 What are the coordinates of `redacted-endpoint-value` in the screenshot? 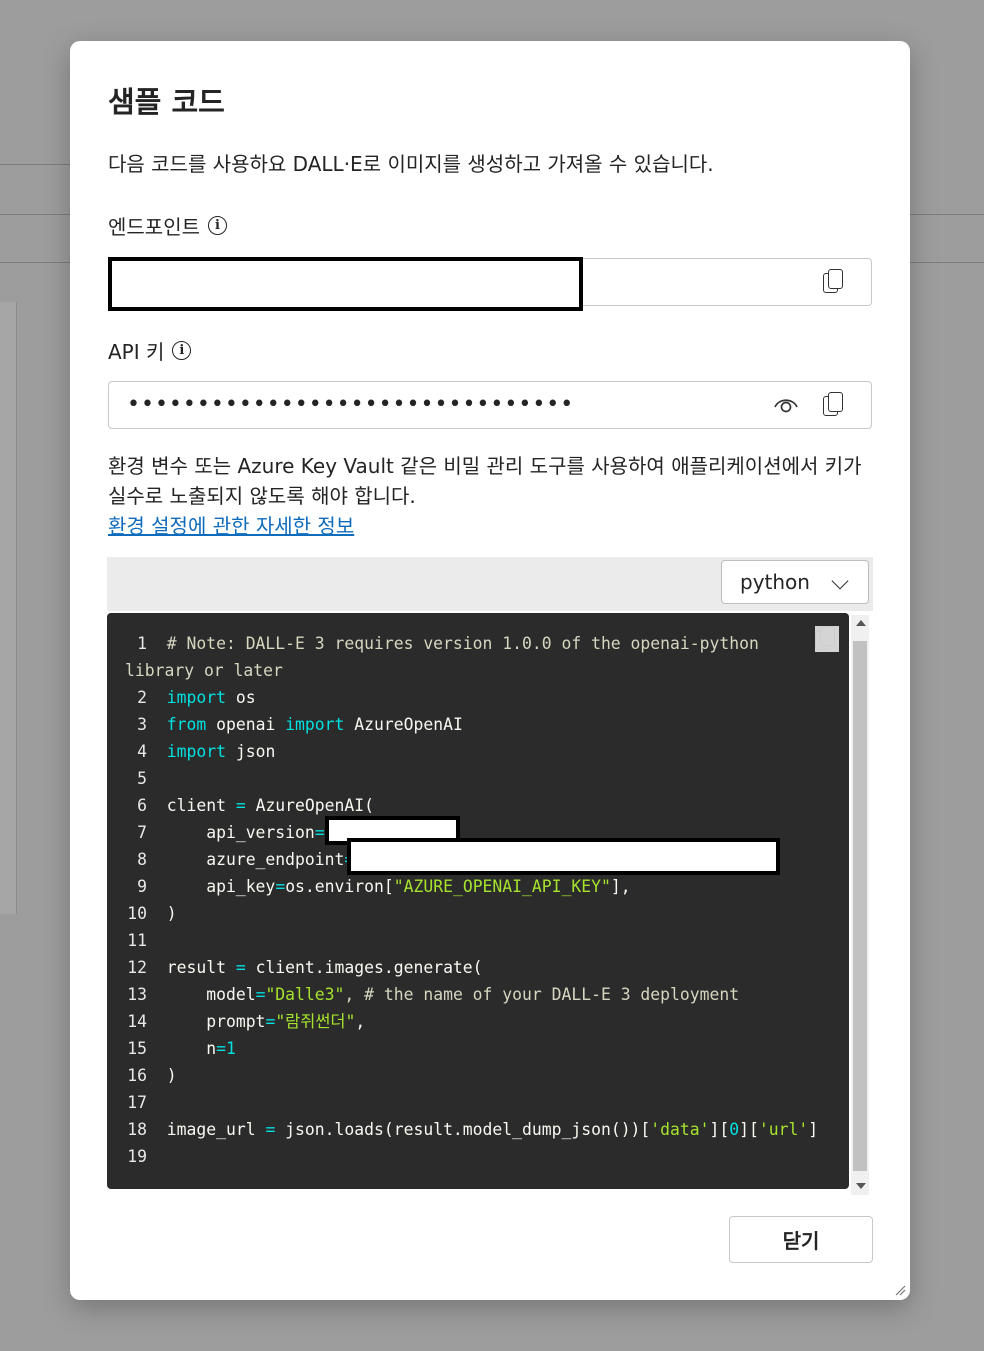 It's located at (345, 284).